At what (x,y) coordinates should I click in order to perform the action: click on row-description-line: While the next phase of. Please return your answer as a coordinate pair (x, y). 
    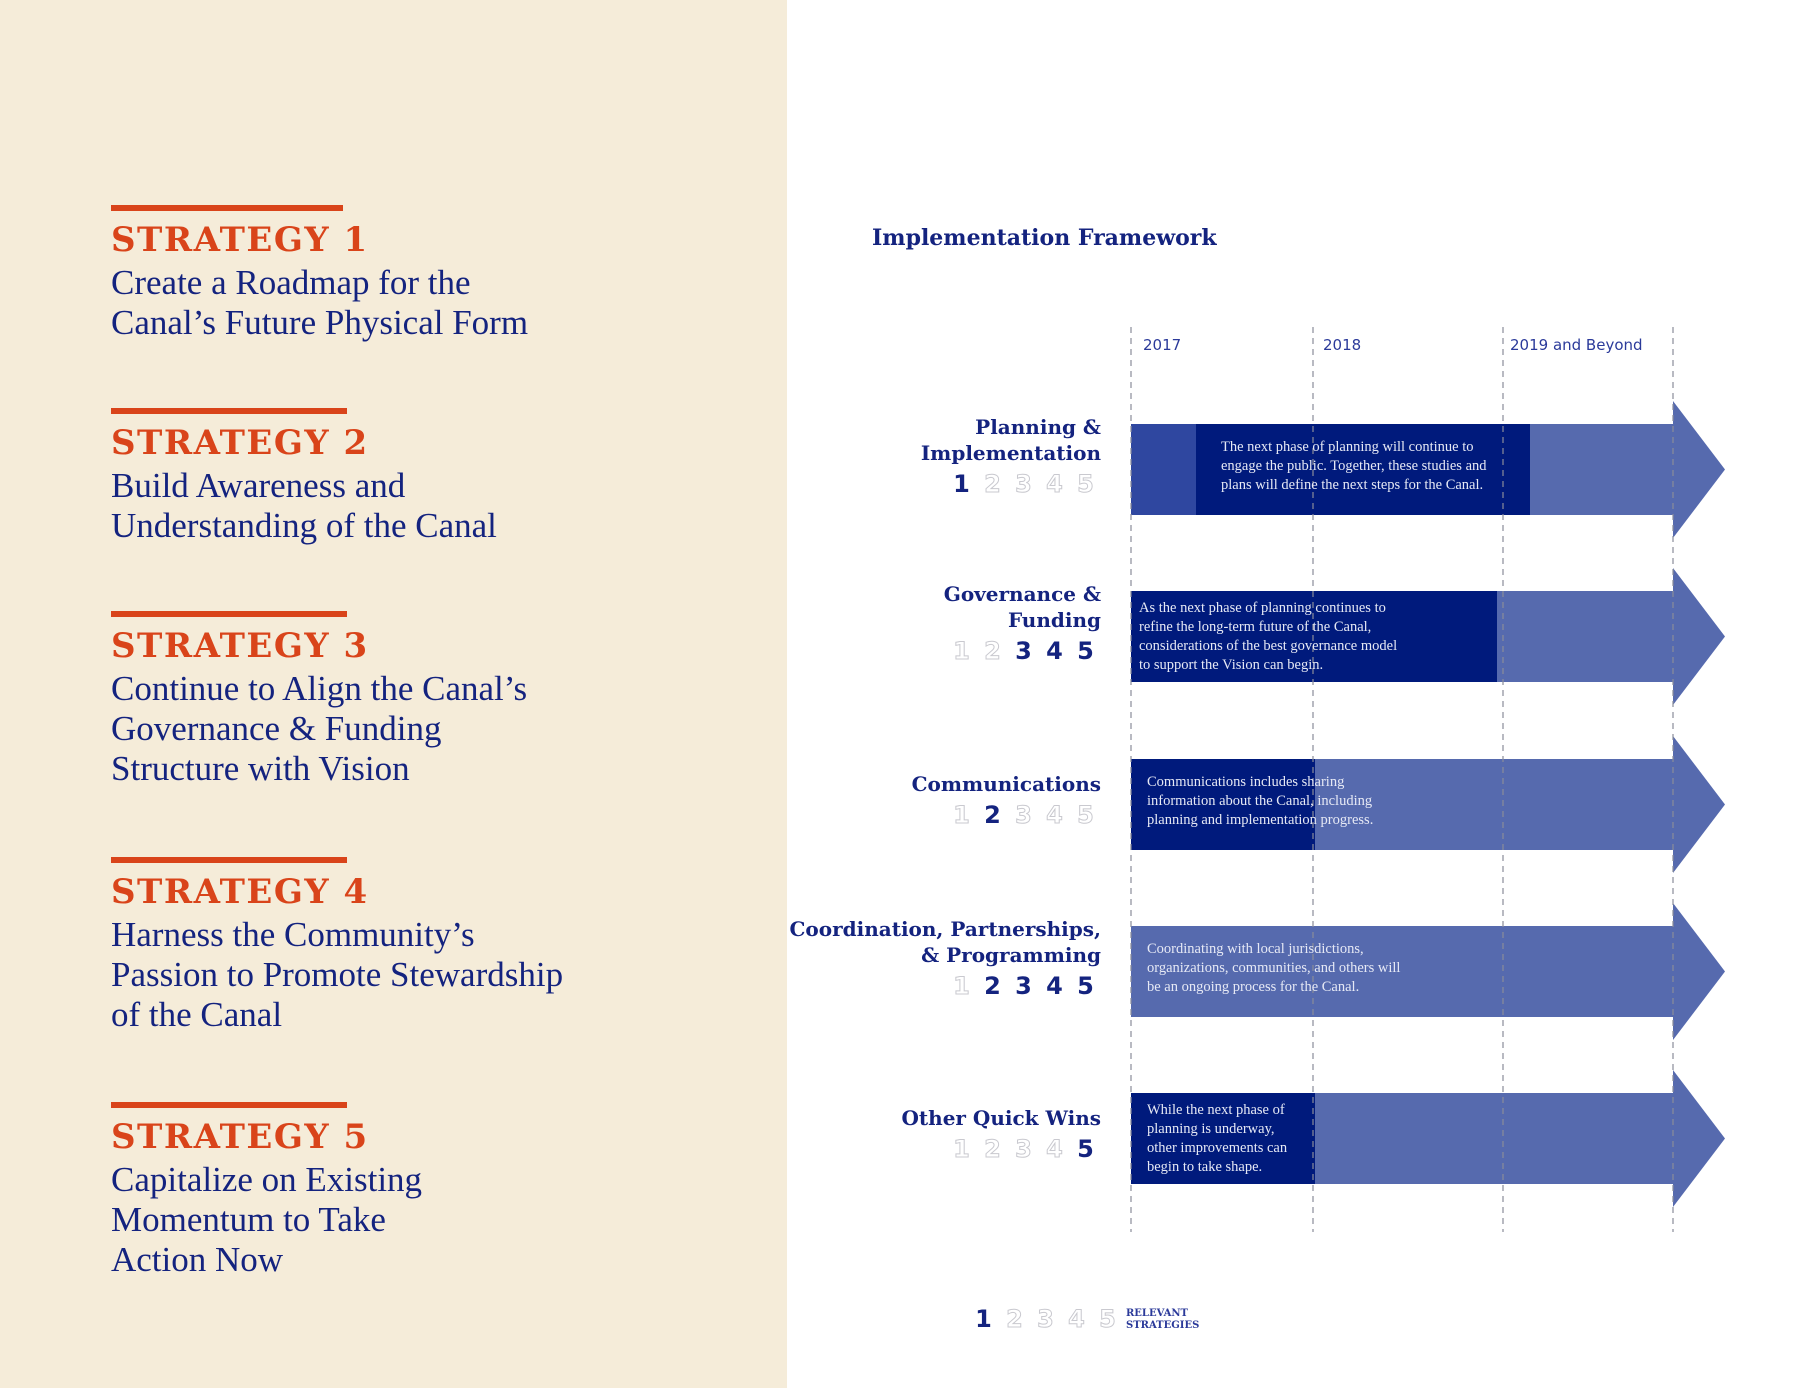
    Looking at the image, I should click on (1216, 1110).